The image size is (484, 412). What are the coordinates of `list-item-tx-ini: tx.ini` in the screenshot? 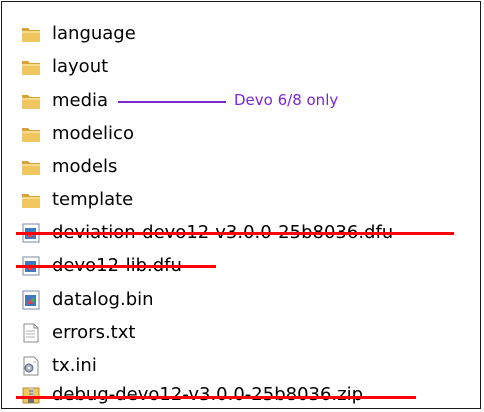 It's located at (58, 366).